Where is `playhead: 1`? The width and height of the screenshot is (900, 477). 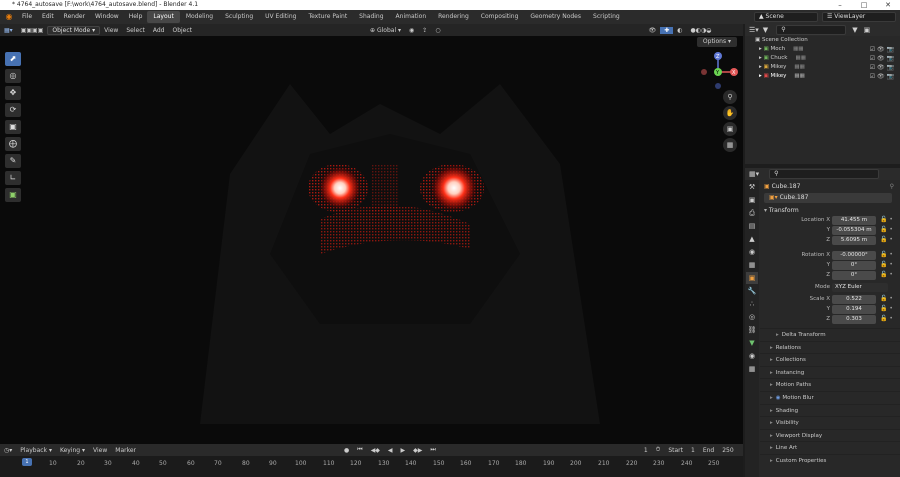
playhead: 1 is located at coordinates (27, 462).